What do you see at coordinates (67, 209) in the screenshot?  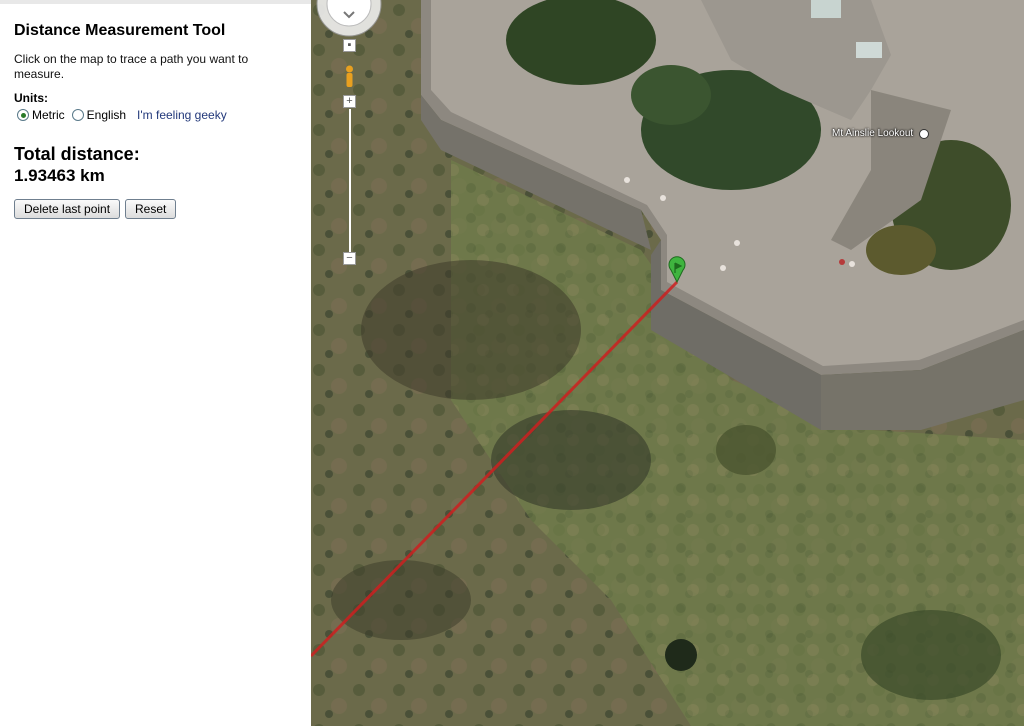 I see `delete-last-point-button: Delete last point` at bounding box center [67, 209].